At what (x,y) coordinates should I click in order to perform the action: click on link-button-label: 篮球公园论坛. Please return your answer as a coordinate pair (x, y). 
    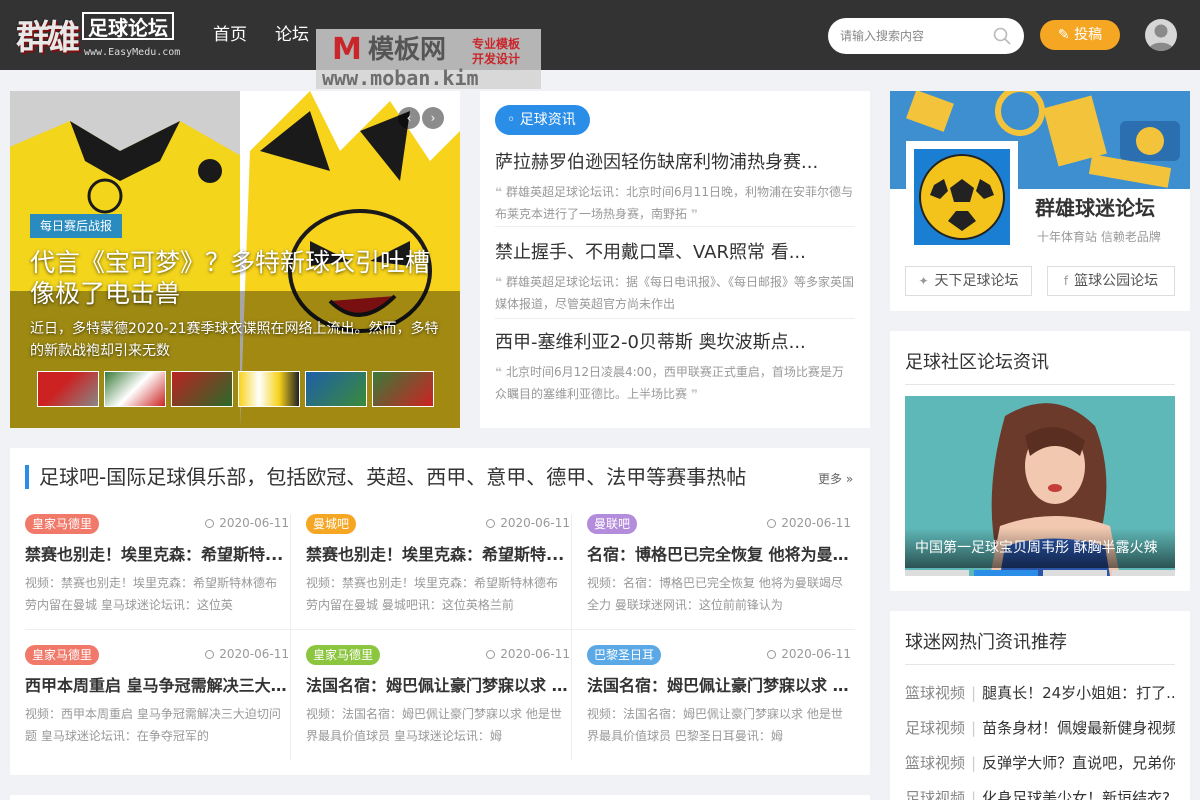
    Looking at the image, I should click on (1116, 281).